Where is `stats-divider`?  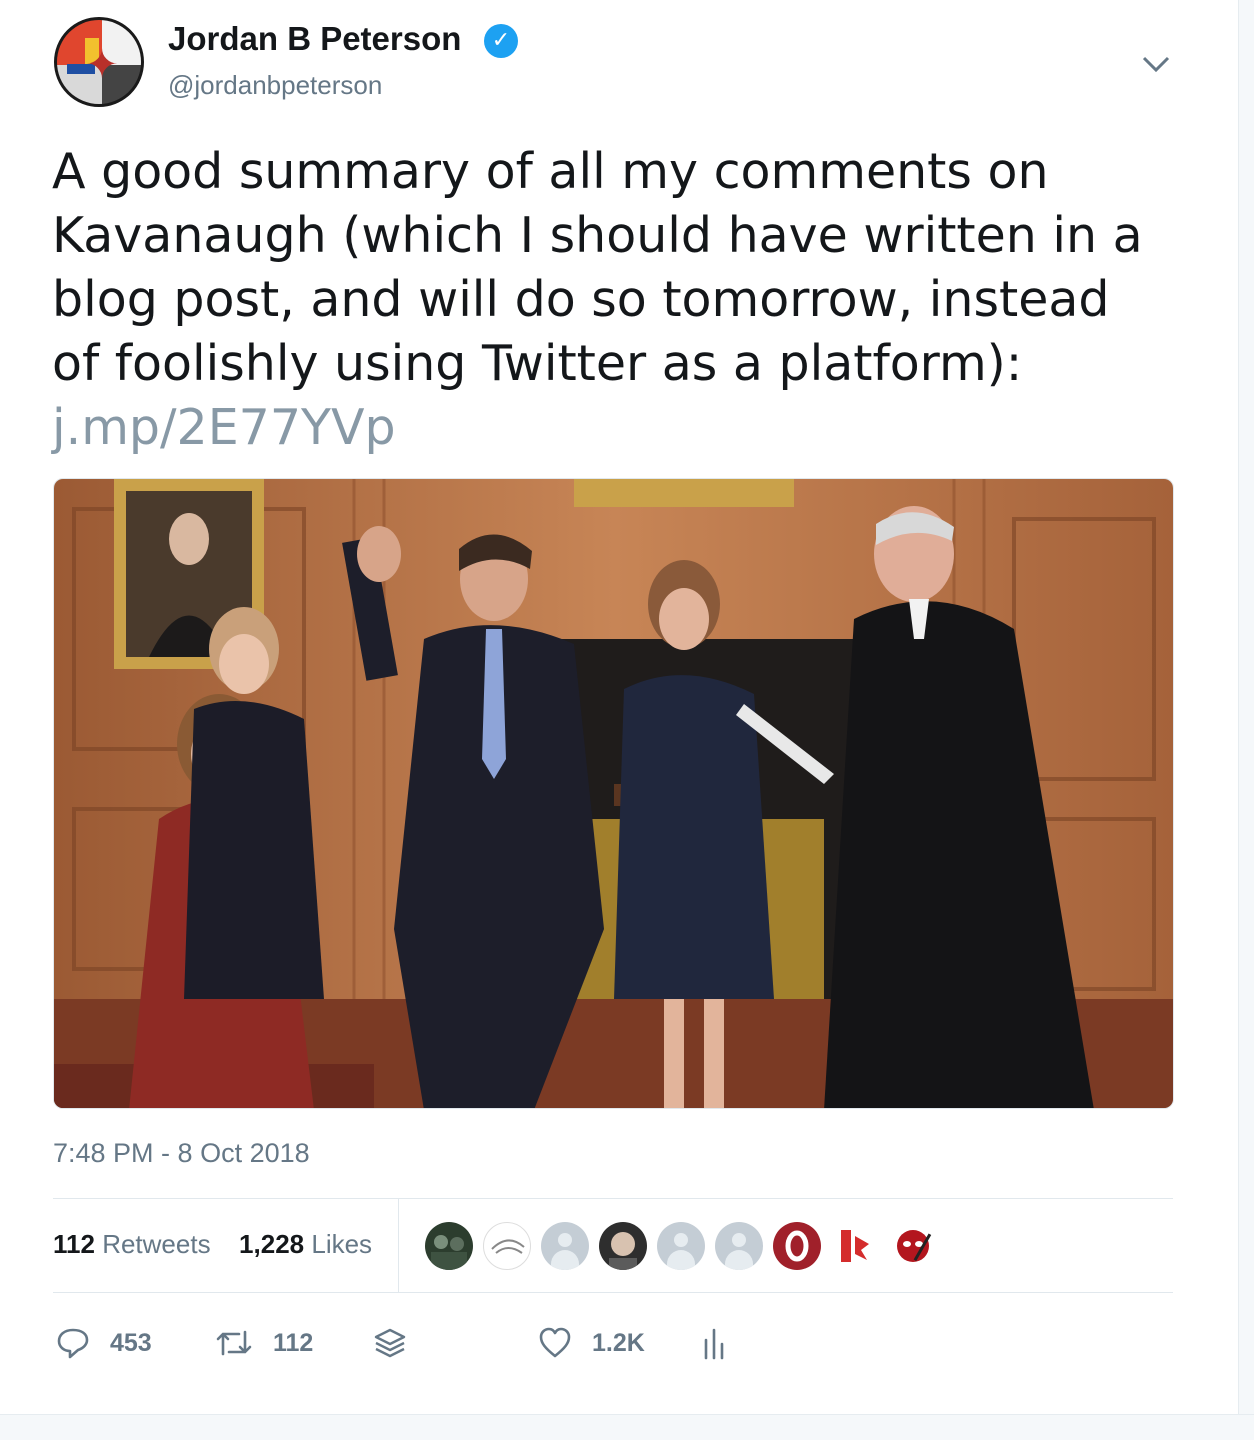
stats-divider is located at coordinates (398, 1246).